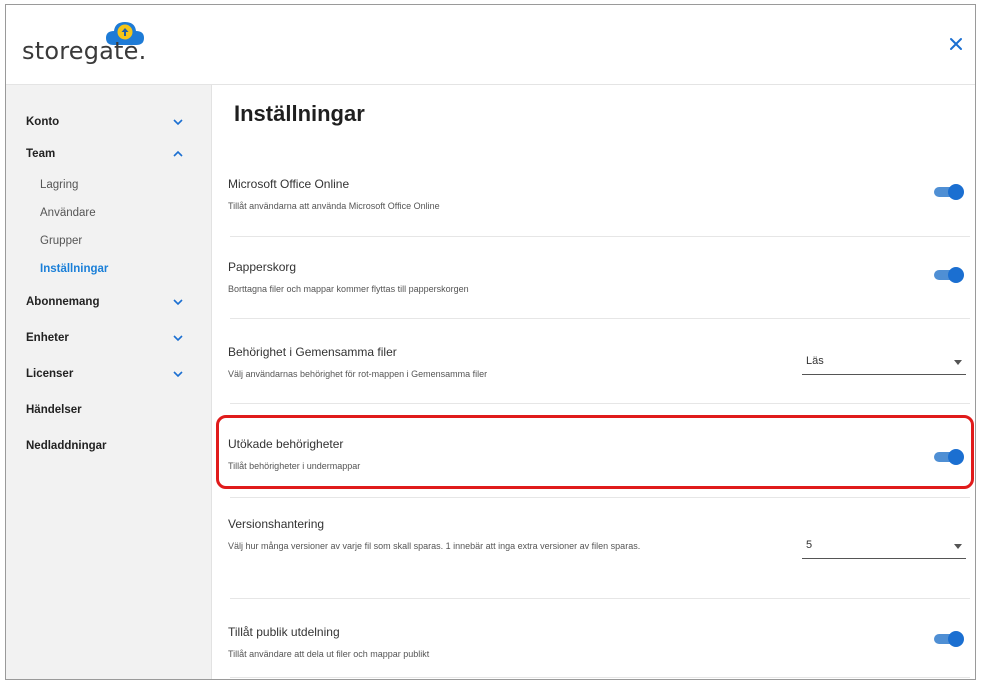  Describe the element at coordinates (68, 213) in the screenshot. I see `sidebar-item-label: Användare` at that location.